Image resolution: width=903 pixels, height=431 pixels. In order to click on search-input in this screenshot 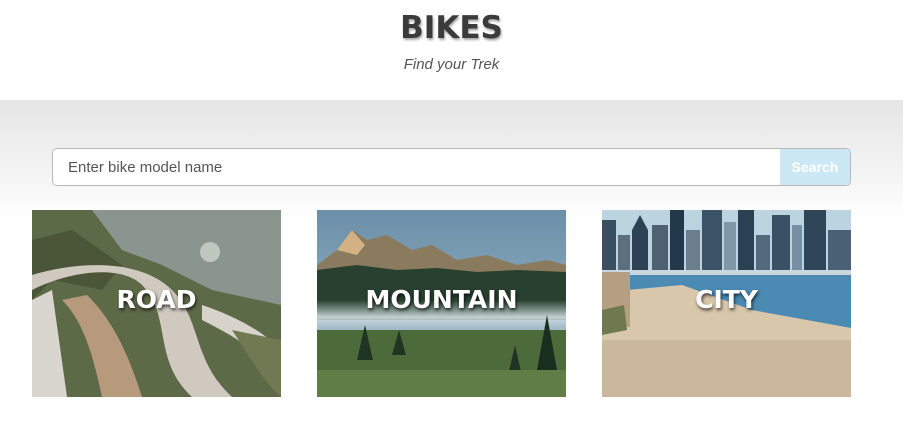, I will do `click(416, 167)`.